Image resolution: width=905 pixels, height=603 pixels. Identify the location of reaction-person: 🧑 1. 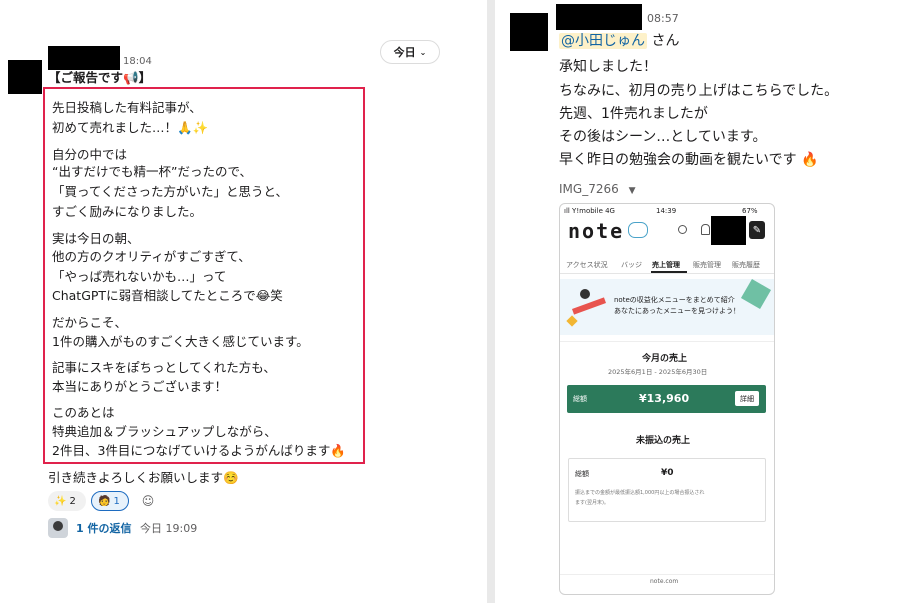
(110, 501).